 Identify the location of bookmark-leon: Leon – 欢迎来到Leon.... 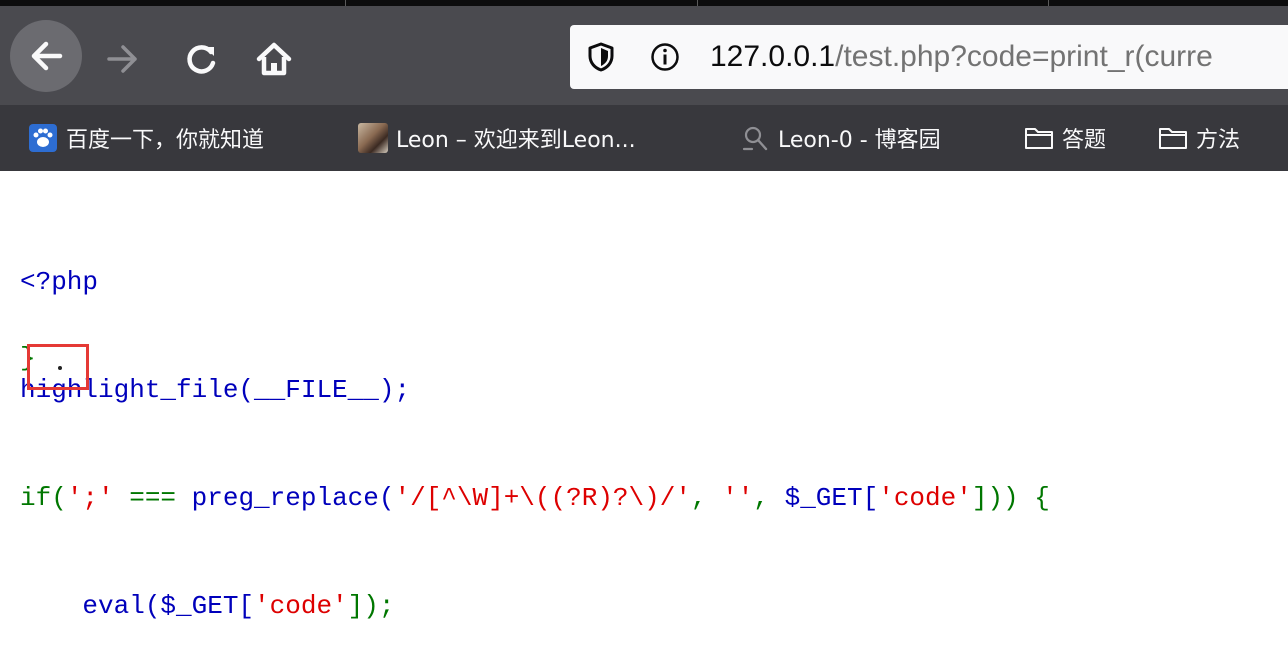
(497, 138).